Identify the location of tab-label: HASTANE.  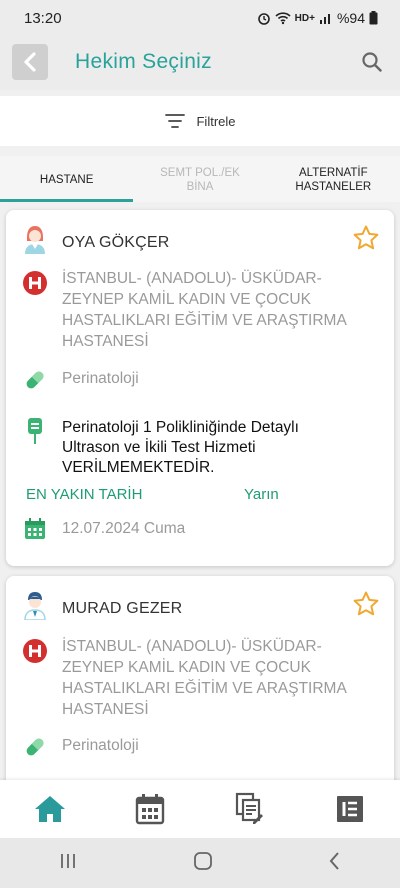
(66, 180).